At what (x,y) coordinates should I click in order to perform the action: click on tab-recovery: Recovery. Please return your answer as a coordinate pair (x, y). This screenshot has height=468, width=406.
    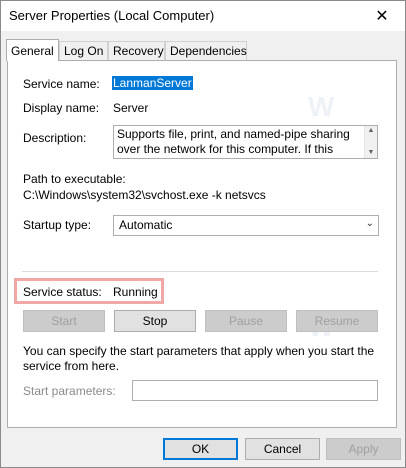
    Looking at the image, I should click on (136, 50).